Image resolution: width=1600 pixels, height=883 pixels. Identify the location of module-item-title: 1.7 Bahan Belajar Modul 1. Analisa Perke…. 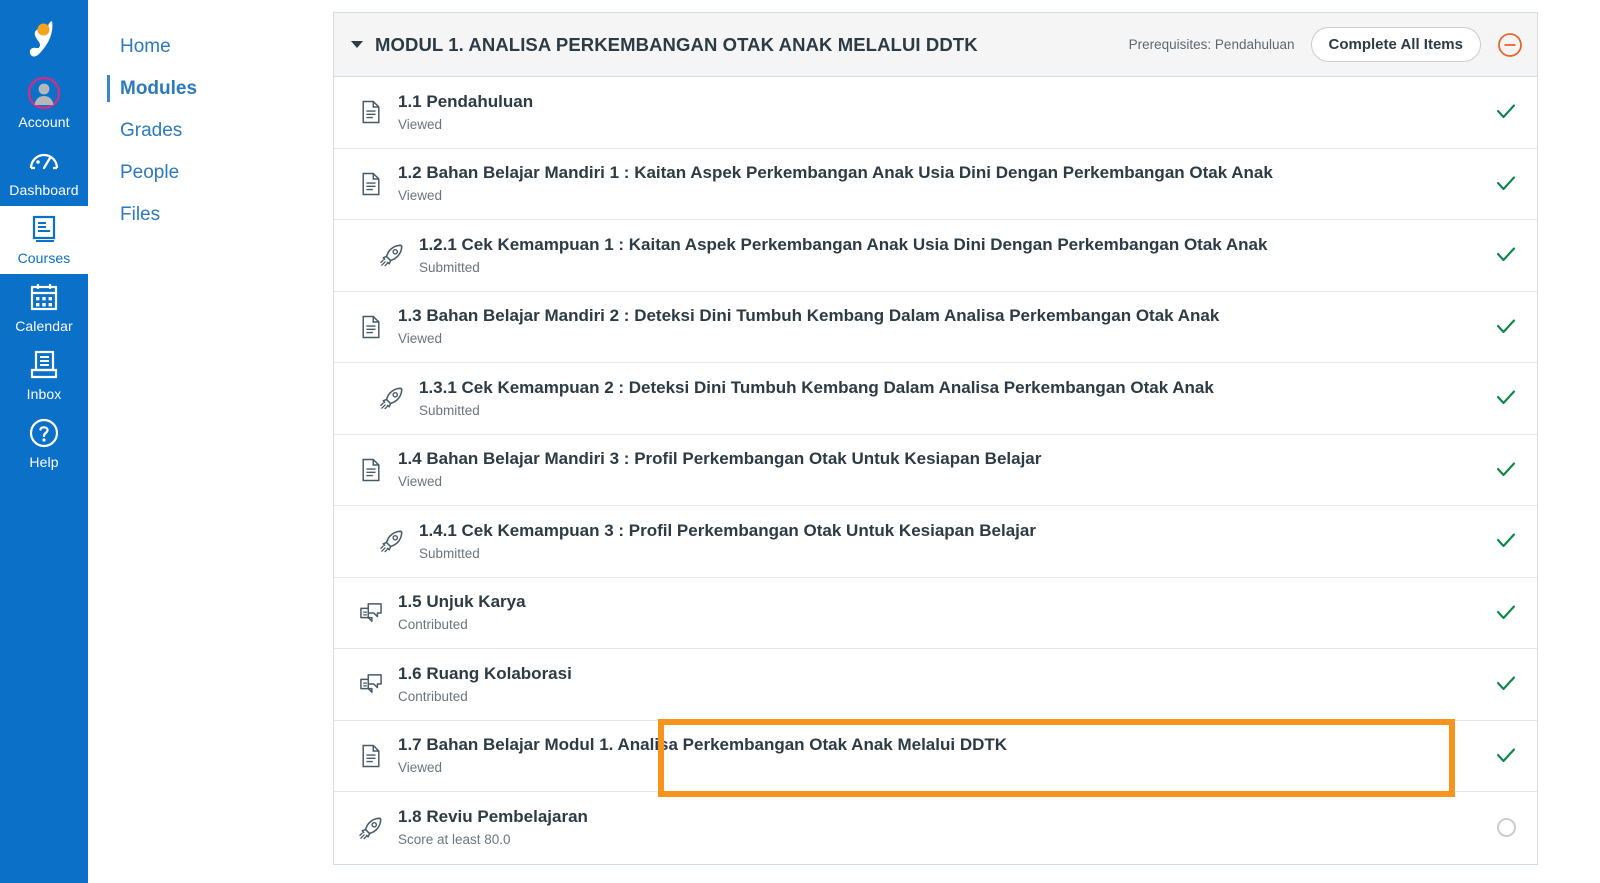
(702, 745).